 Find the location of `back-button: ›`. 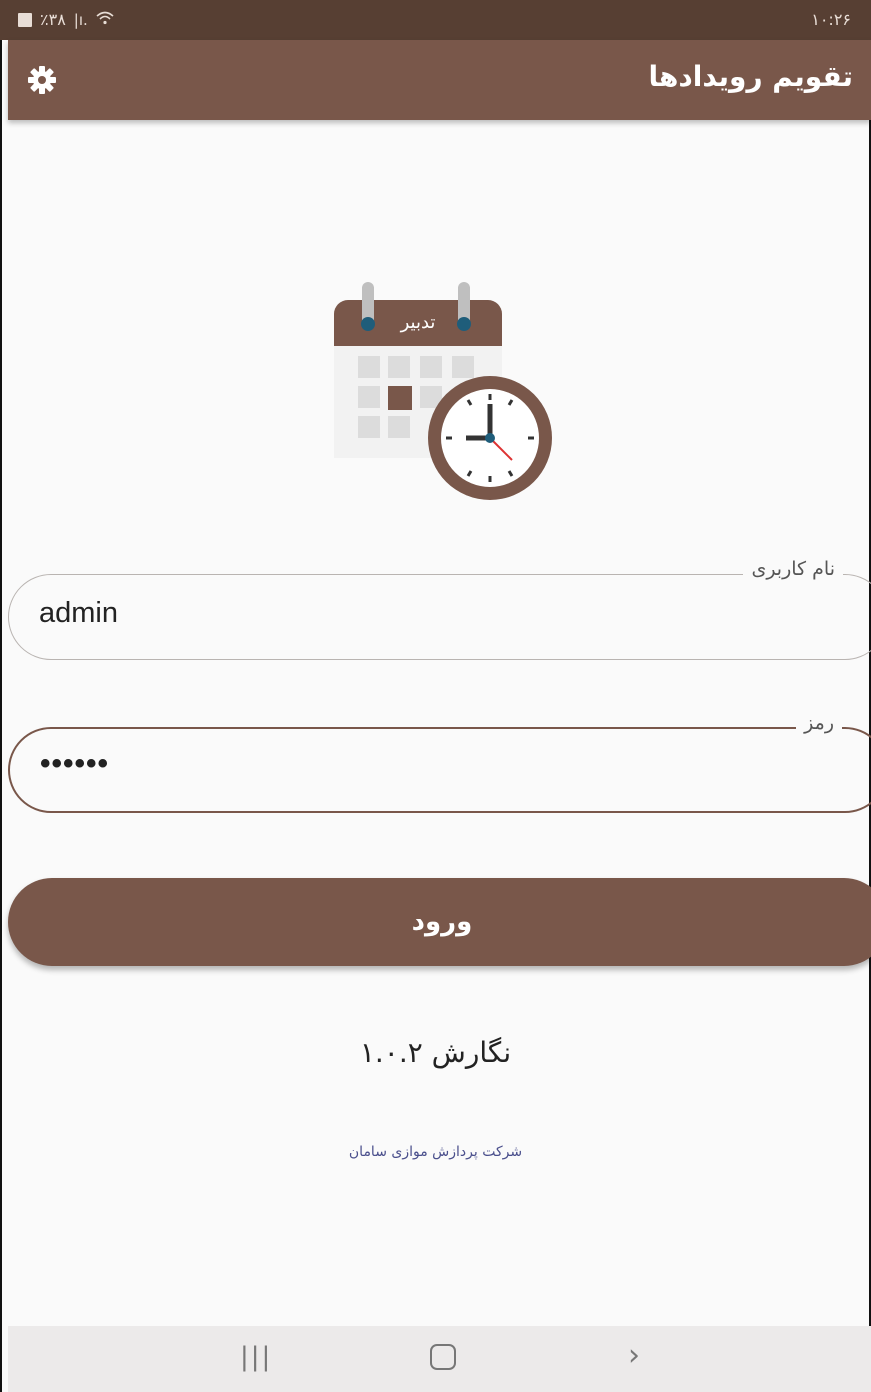

back-button: › is located at coordinates (634, 1355).